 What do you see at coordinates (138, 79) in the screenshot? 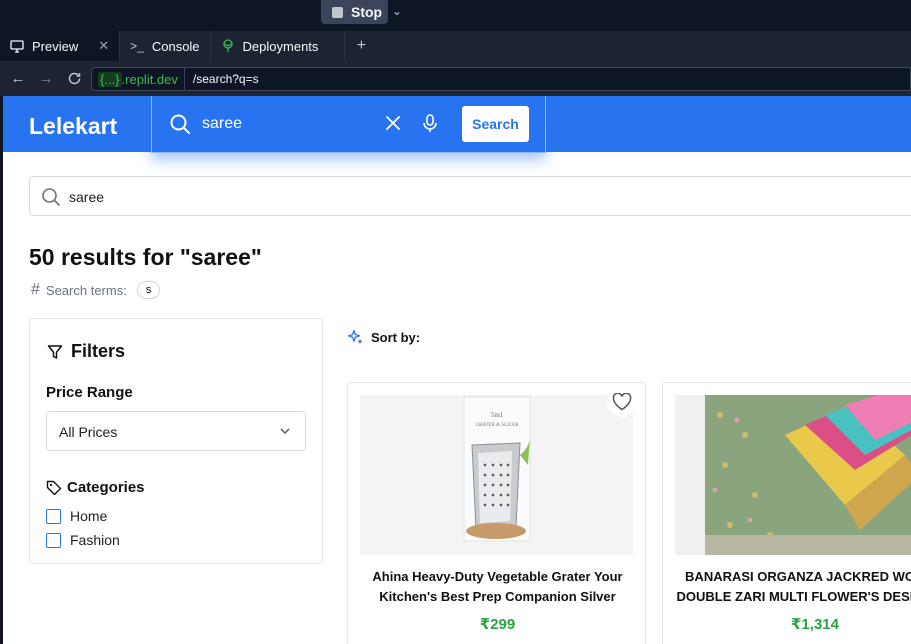
I see `url-host: {...} .replit.dev` at bounding box center [138, 79].